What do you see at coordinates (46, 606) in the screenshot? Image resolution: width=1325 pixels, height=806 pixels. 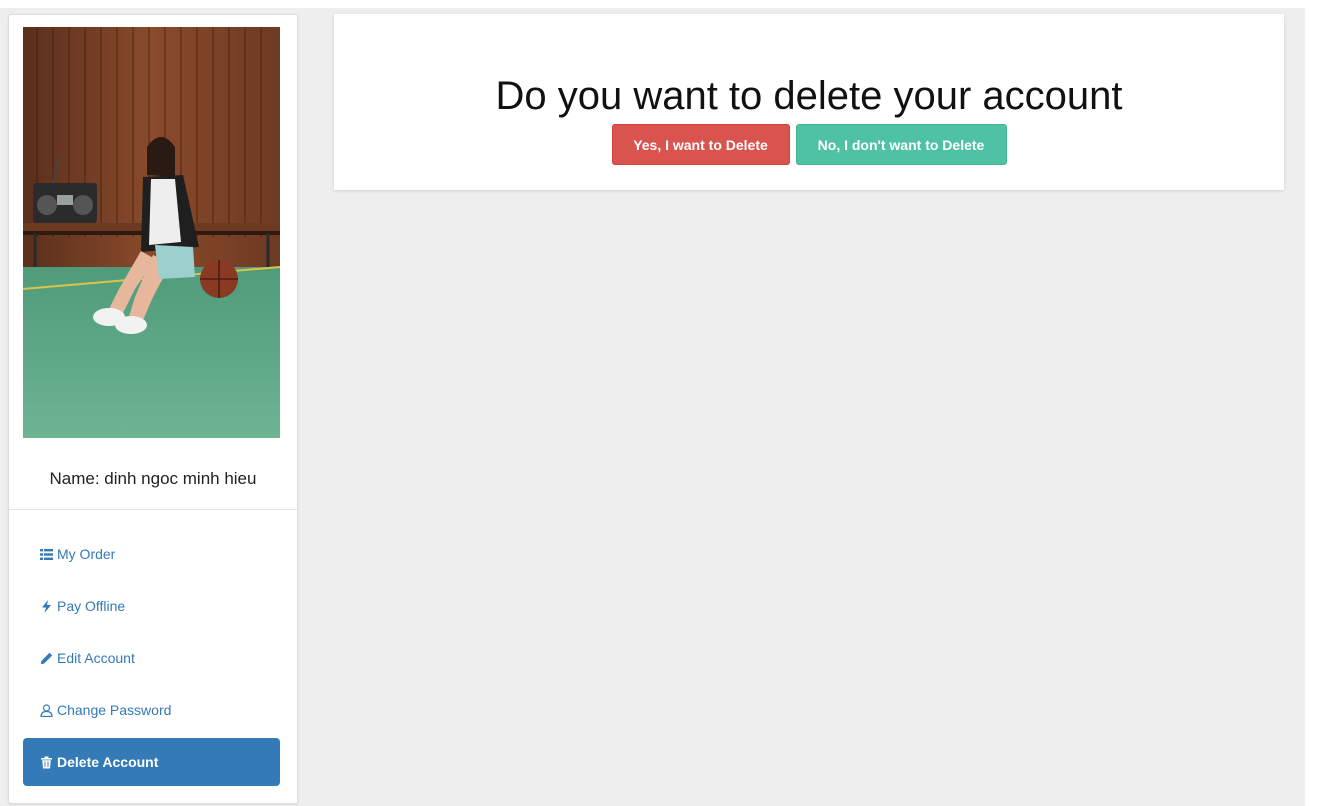 I see `bolt-icon` at bounding box center [46, 606].